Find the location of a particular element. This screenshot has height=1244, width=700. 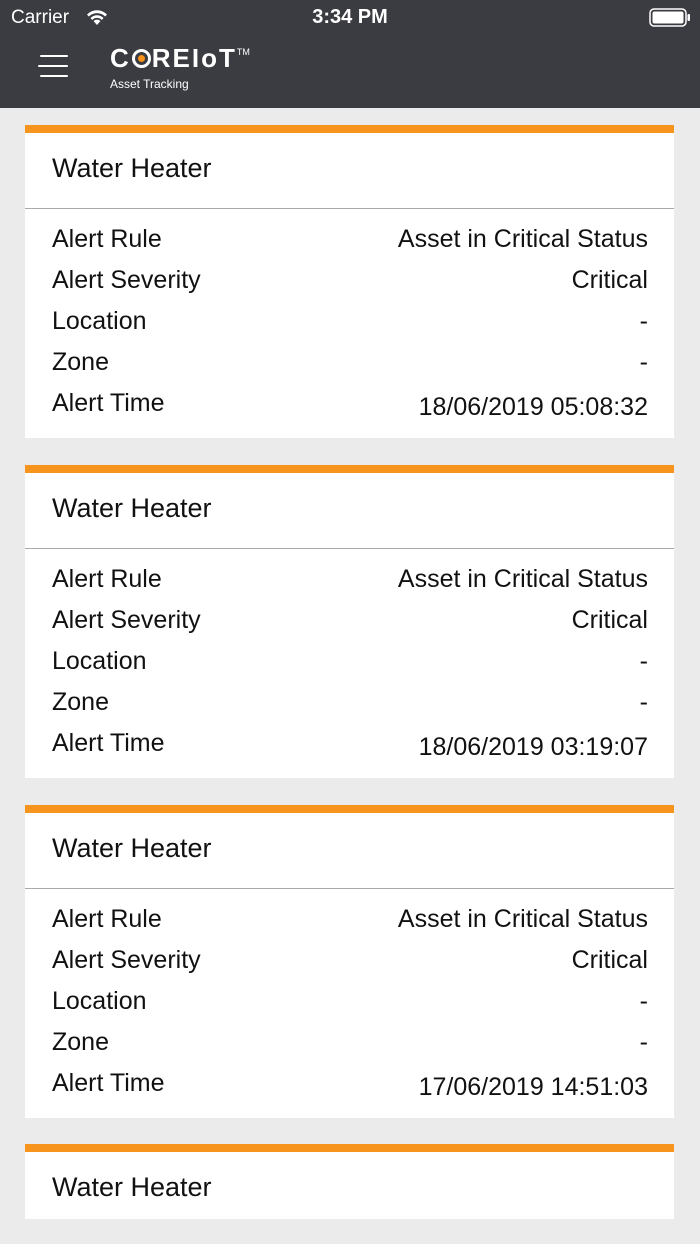

logo: C REIoTTM Asset Tracking is located at coordinates (180, 67).